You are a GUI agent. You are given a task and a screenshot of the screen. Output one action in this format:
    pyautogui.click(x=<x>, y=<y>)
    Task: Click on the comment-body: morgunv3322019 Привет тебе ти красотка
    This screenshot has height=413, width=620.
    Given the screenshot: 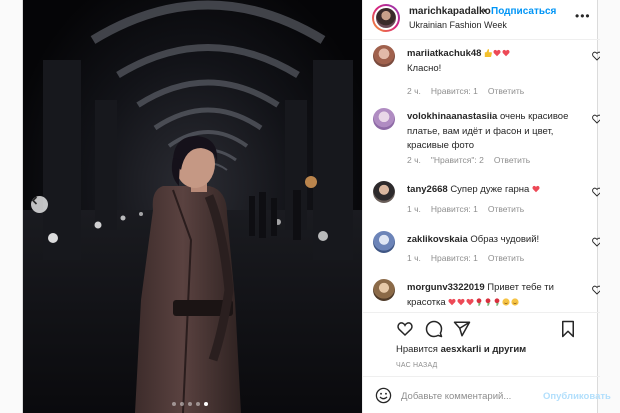 What is the action you would take?
    pyautogui.click(x=491, y=295)
    